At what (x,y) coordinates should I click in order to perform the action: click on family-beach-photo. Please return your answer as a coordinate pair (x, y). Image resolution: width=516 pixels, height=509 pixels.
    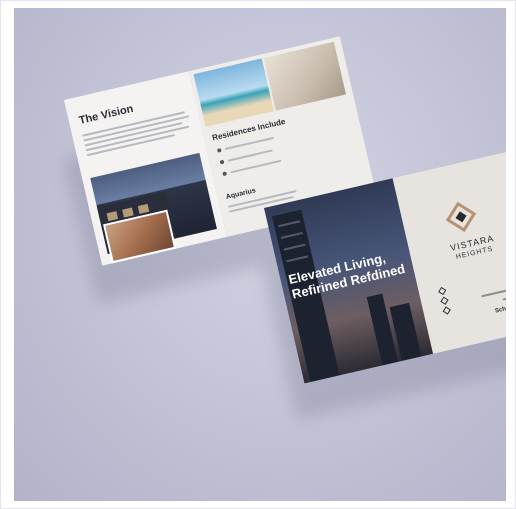
    Looking at the image, I should click on (233, 92).